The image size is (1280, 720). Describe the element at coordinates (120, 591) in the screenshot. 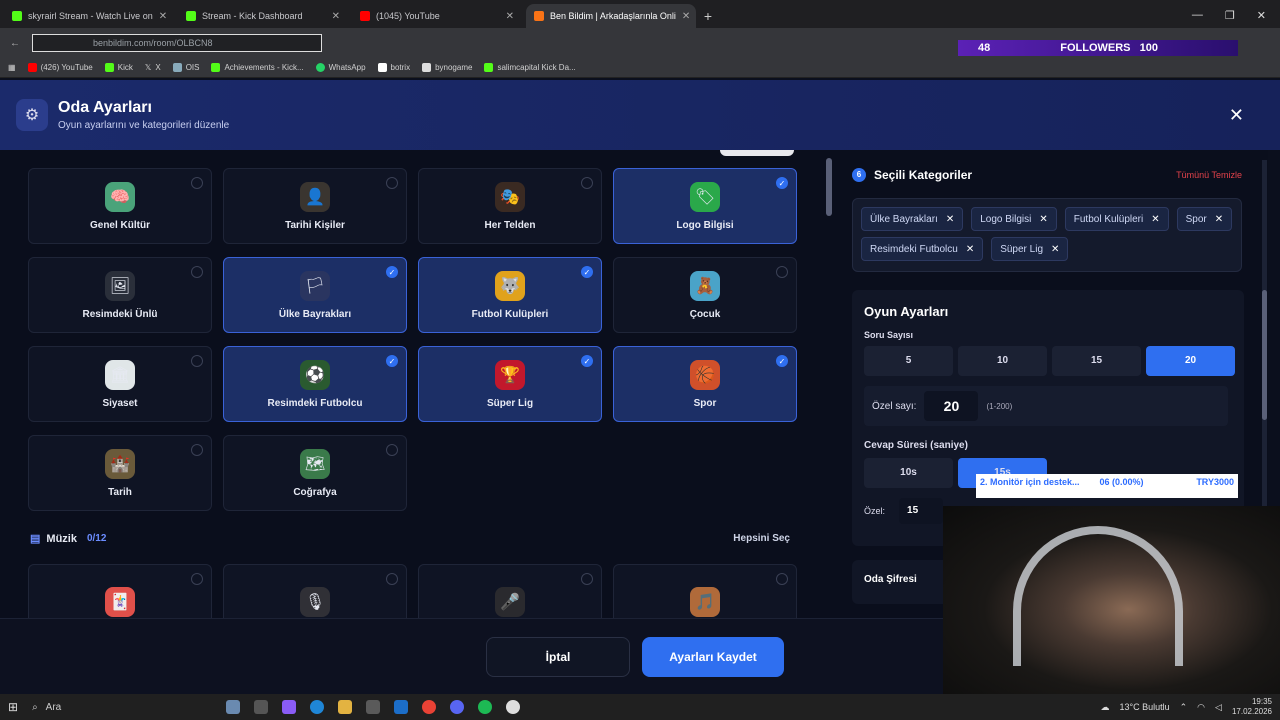

I see `music-category-card: 🃏` at that location.